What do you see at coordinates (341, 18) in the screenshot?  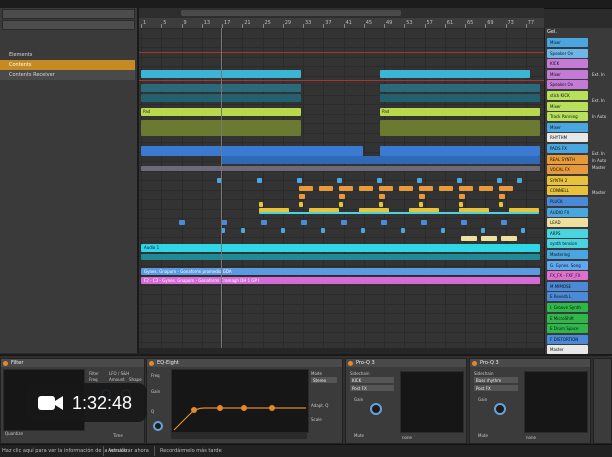 I see `arrangement-ruler: 1 5 9 13 17 21 25 29 33 37 41 45 49 53 57 61 65 69 73 77` at bounding box center [341, 18].